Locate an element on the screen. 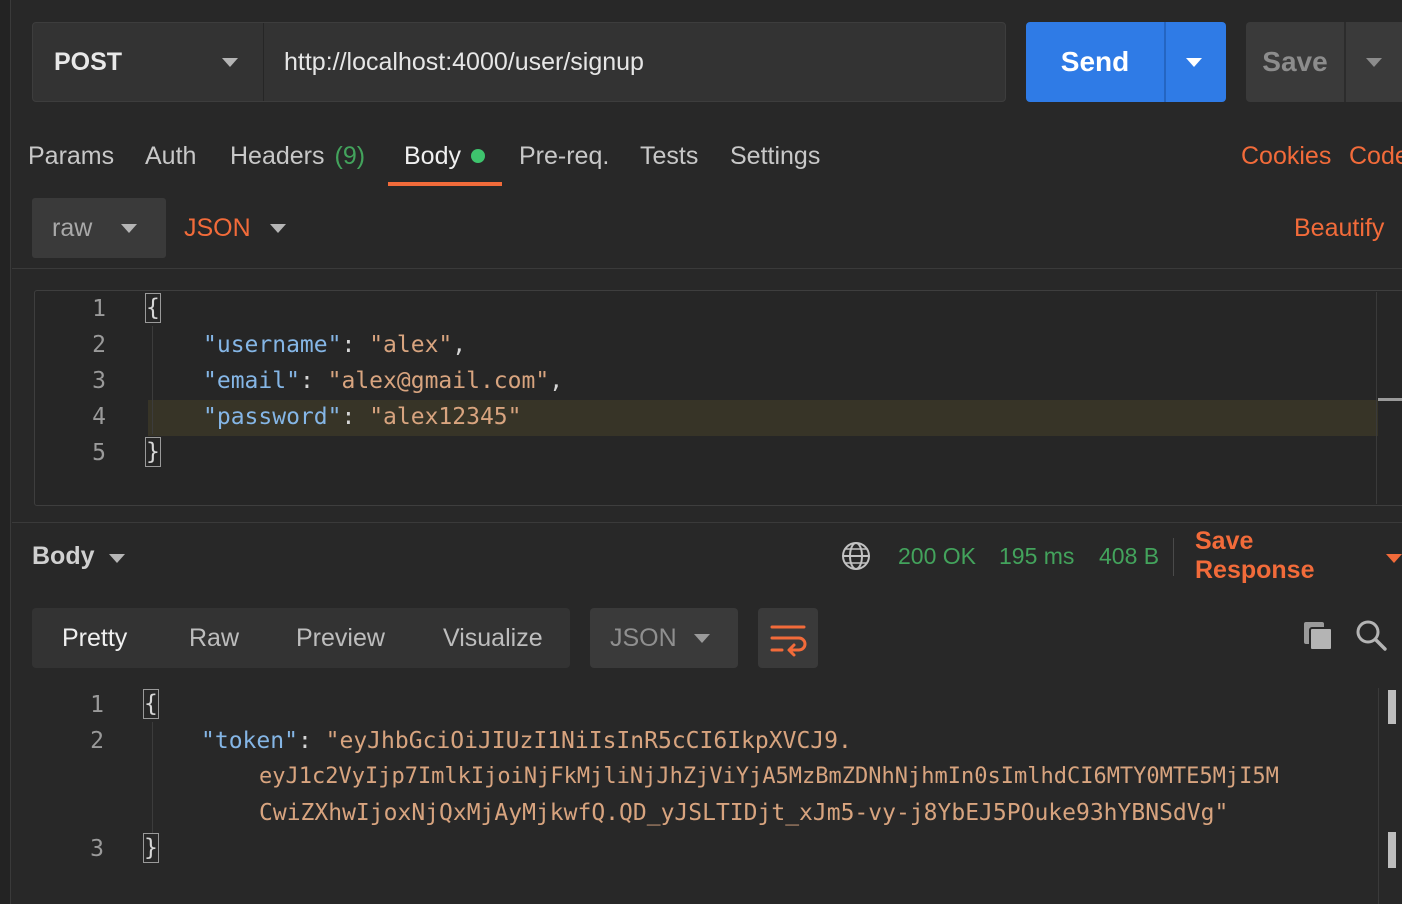  tab-auth: Auth is located at coordinates (170, 156).